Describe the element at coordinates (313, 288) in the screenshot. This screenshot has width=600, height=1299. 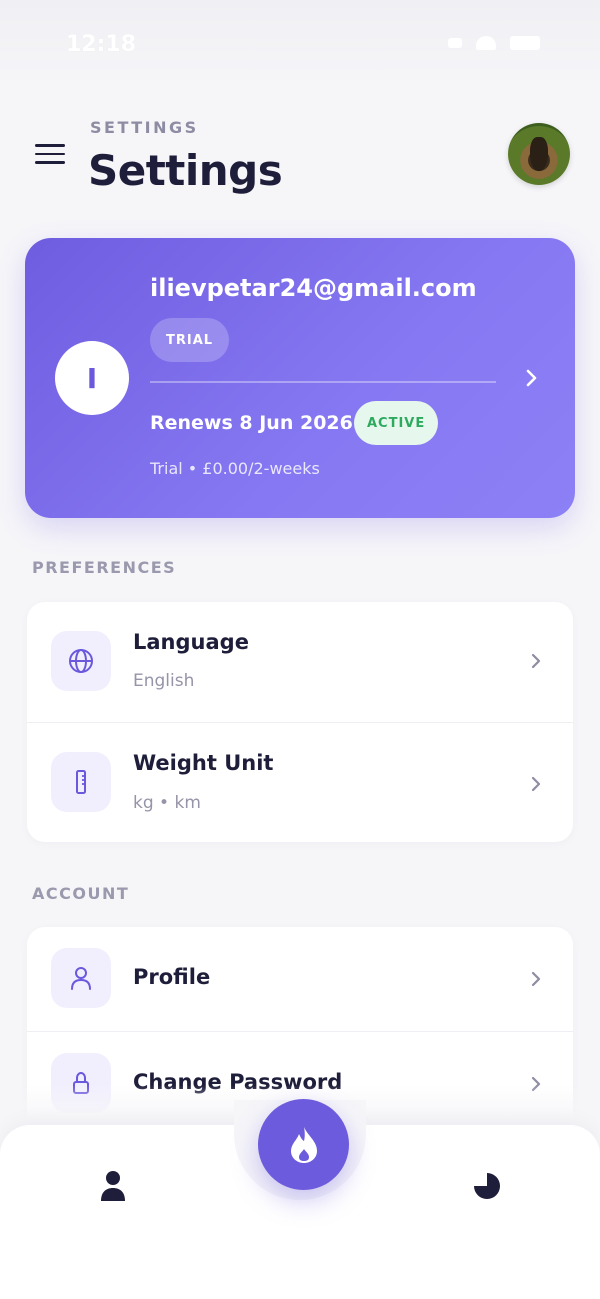
I see `account-email: ilievpetar24@gmail.com` at that location.